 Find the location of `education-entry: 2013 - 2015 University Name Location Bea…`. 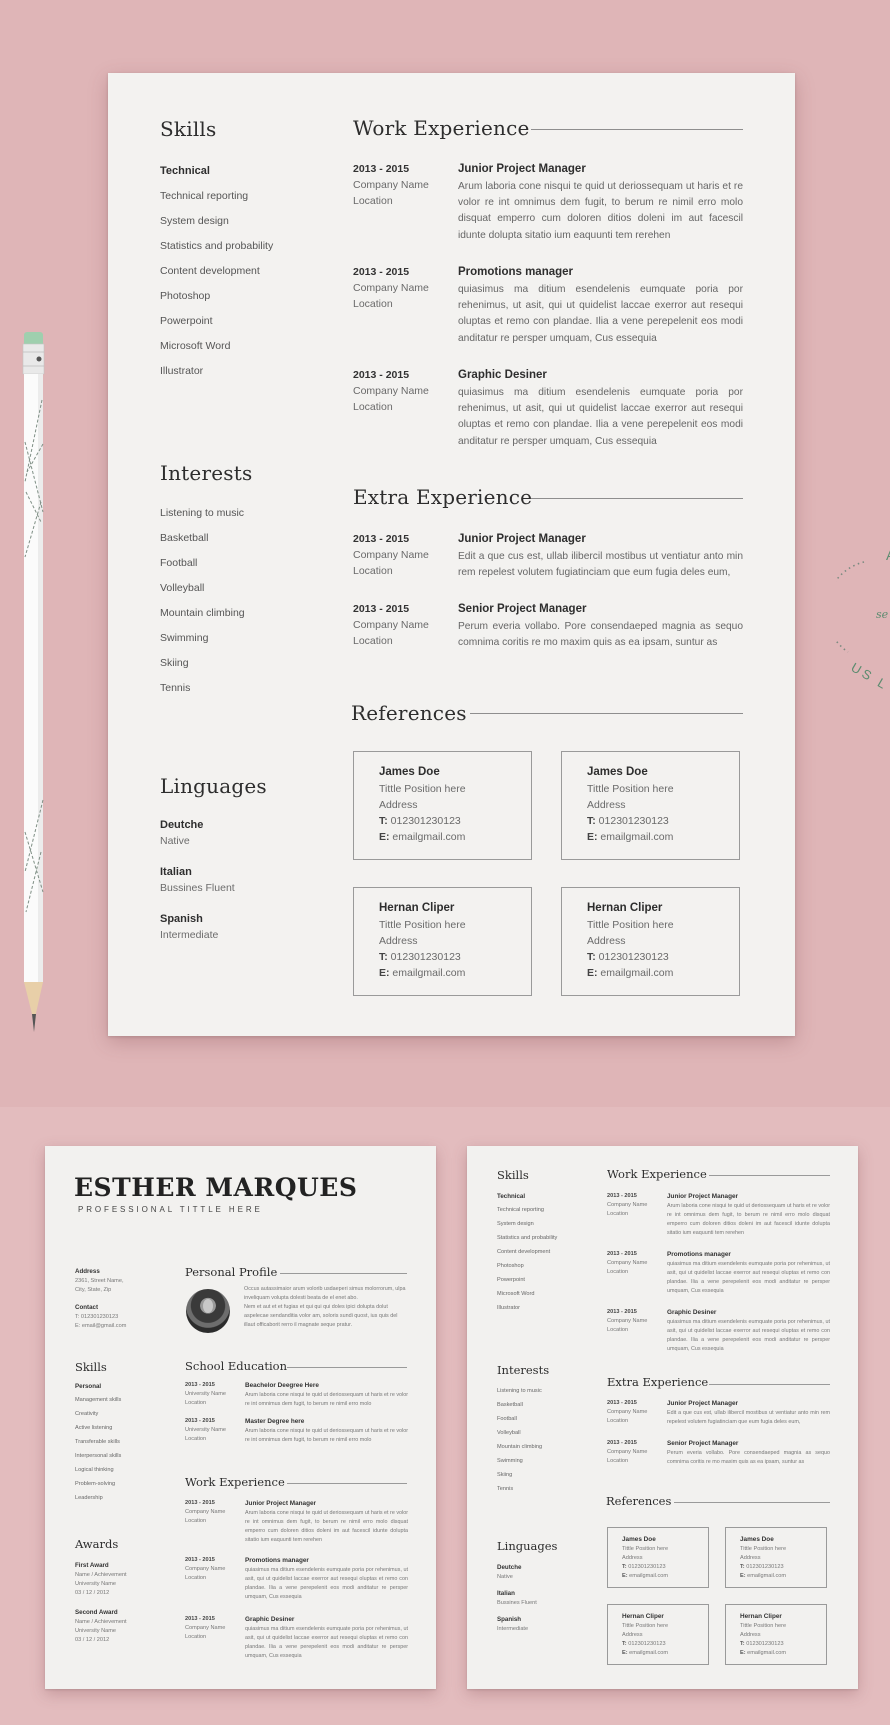

education-entry: 2013 - 2015 University Name Location Bea… is located at coordinates (297, 1397).